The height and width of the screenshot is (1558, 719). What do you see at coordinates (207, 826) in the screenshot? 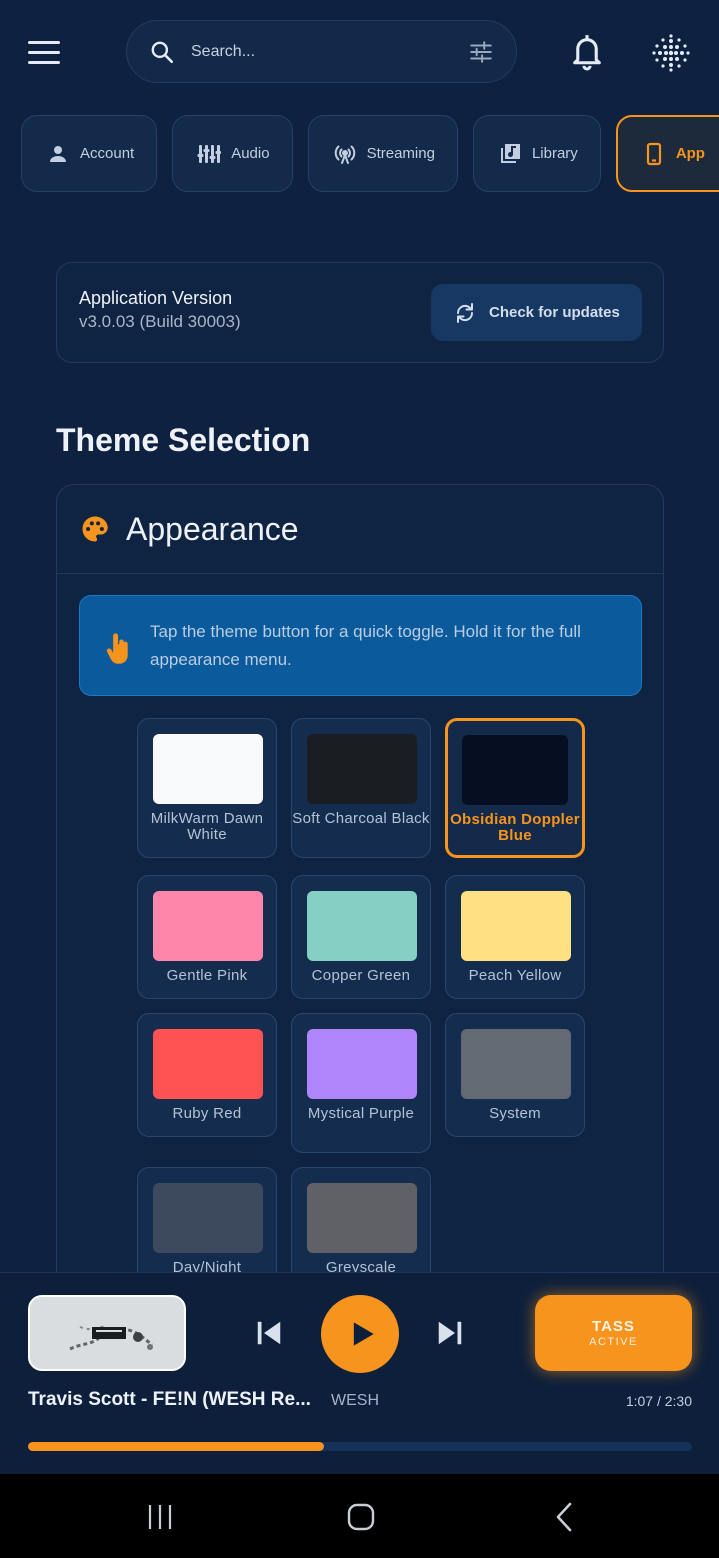
I see `theme-label: MilkWarm Dawn White` at bounding box center [207, 826].